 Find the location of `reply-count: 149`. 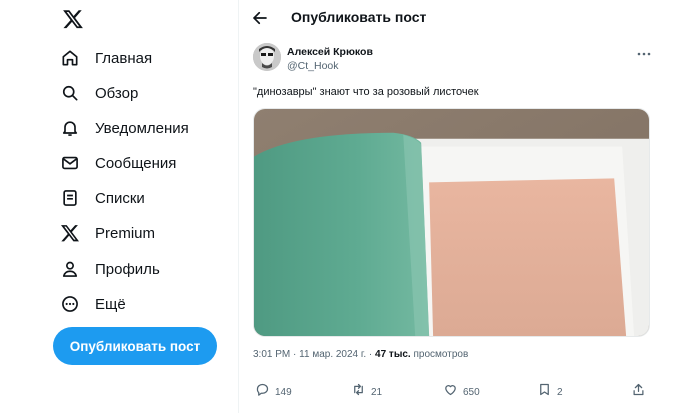

reply-count: 149 is located at coordinates (283, 392).